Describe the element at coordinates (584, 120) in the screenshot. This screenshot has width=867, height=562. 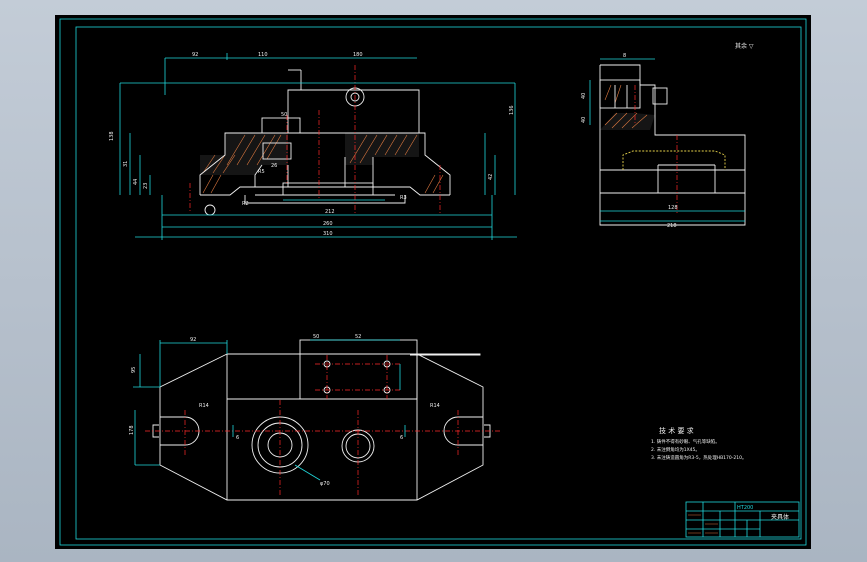
I see `side-dim-40b: 40` at that location.